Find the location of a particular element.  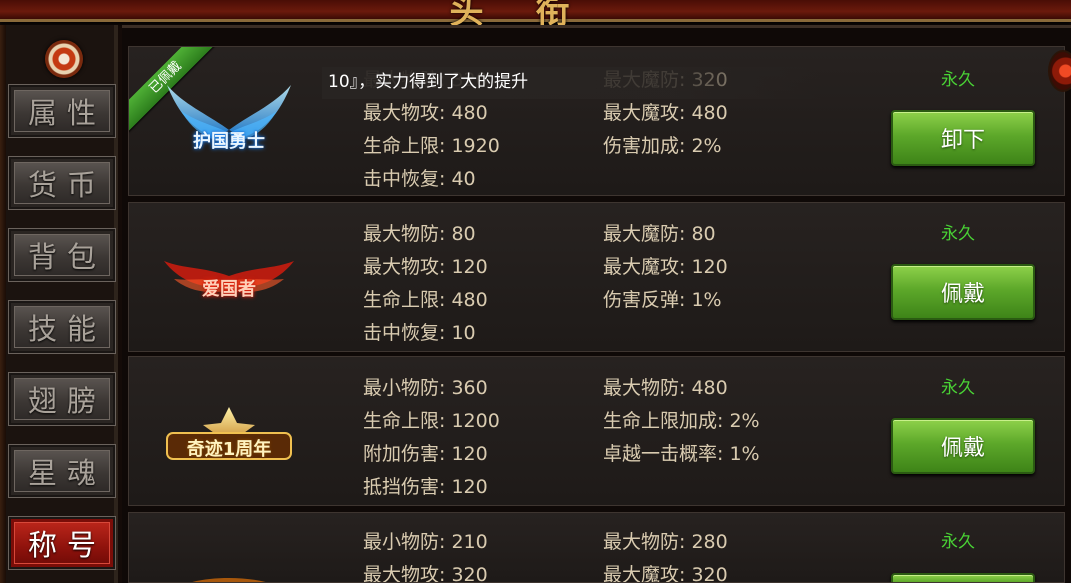

gold-anniversary-emblem-icon is located at coordinates (229, 433).